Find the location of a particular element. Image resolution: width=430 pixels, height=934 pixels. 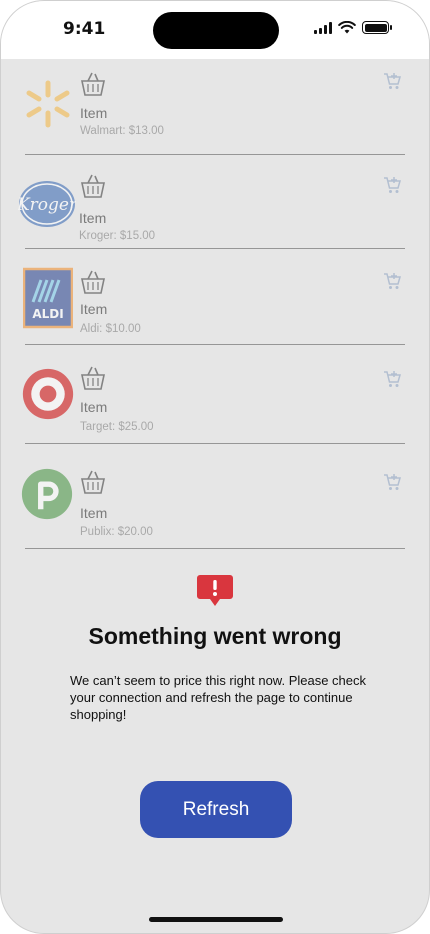

status-icons is located at coordinates (353, 27).